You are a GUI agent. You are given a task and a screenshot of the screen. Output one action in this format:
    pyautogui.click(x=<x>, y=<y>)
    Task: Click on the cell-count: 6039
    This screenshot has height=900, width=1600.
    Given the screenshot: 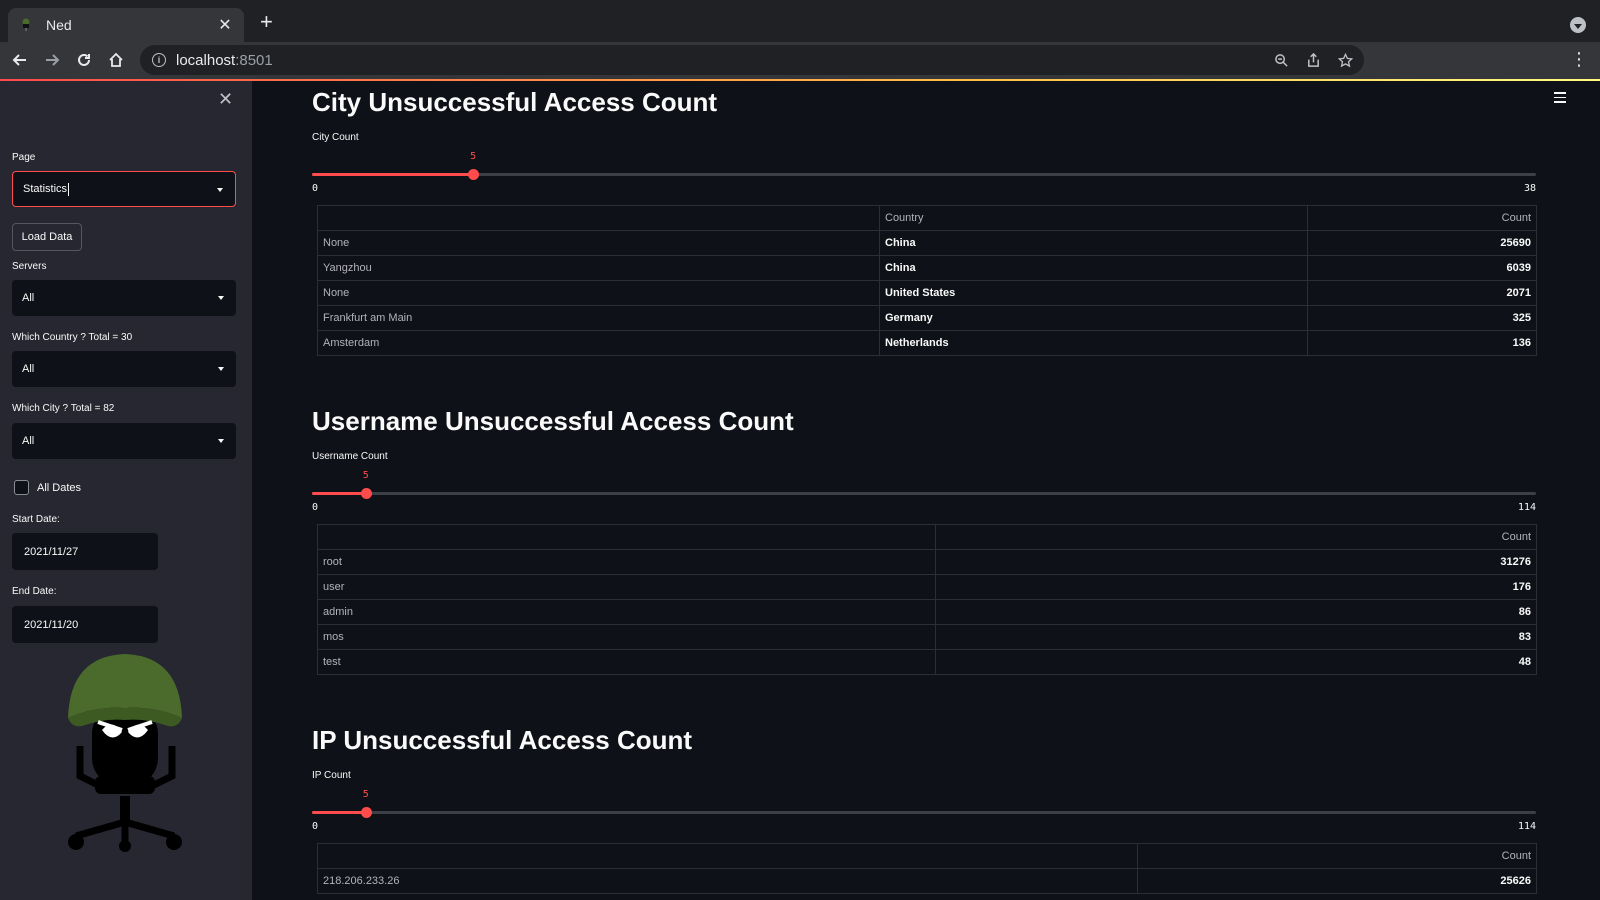 What is the action you would take?
    pyautogui.click(x=1422, y=268)
    